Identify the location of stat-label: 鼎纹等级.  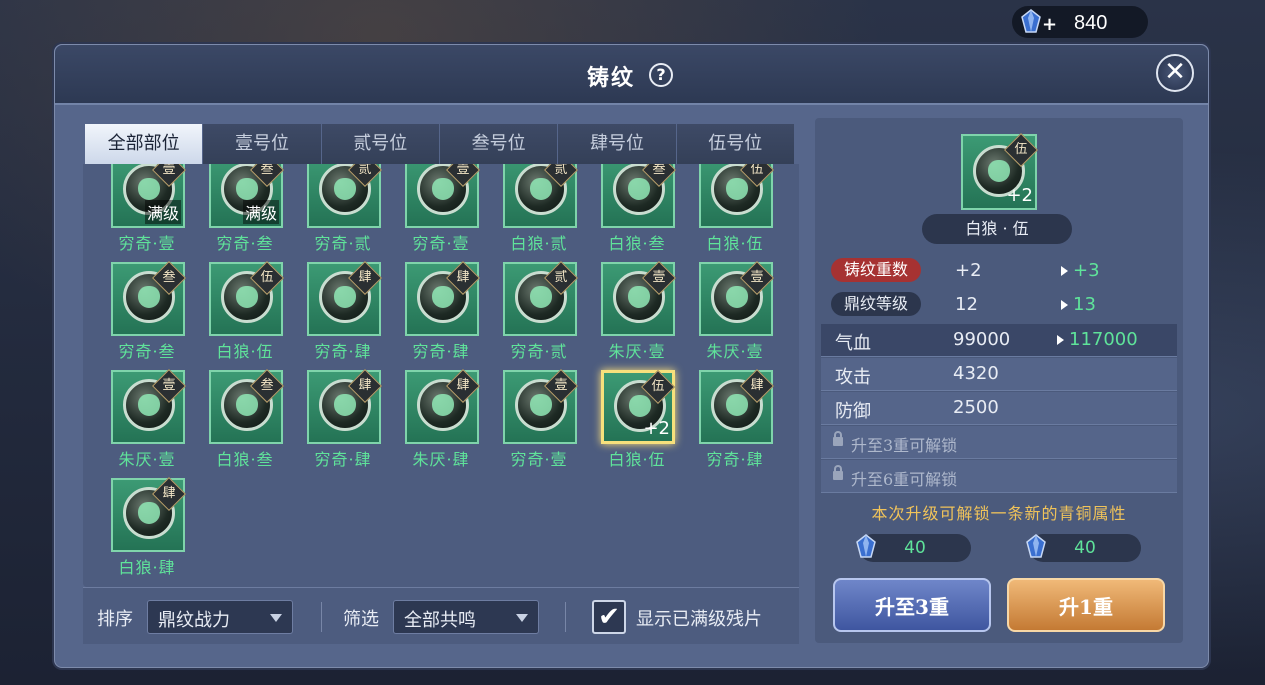
(876, 304).